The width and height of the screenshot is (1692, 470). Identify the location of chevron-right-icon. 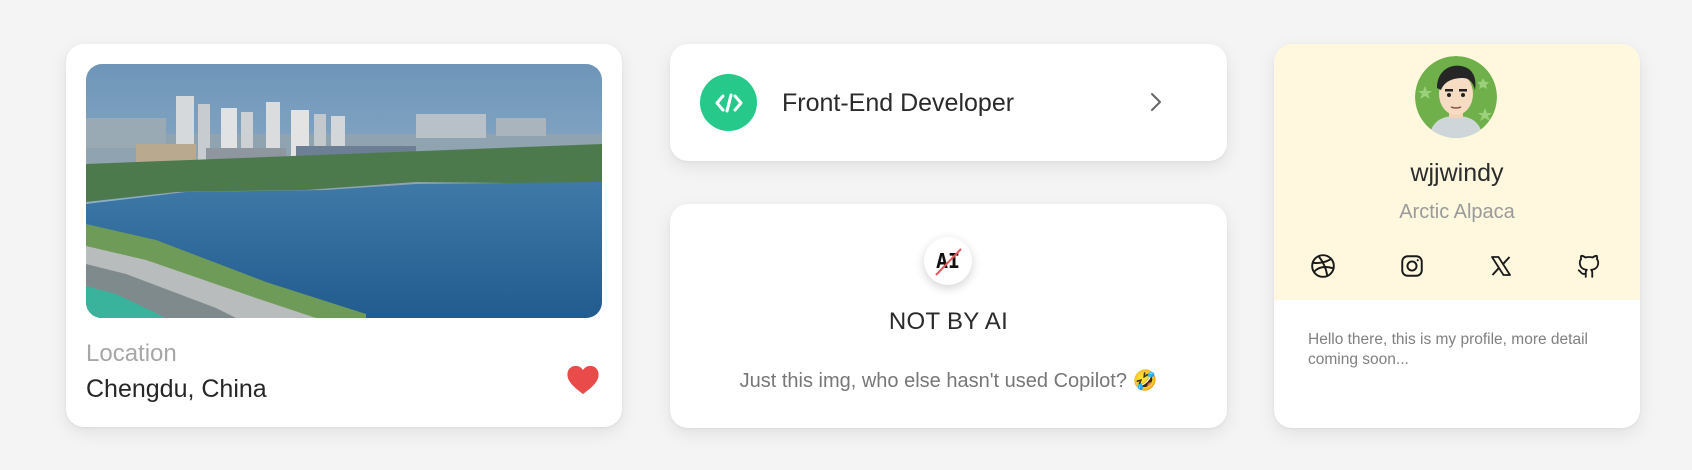
(1156, 102).